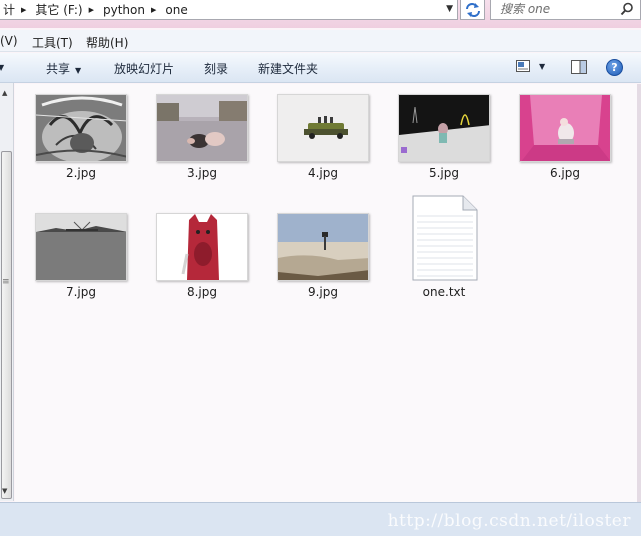  I want to click on thumbnail-desert-person, so click(323, 247).